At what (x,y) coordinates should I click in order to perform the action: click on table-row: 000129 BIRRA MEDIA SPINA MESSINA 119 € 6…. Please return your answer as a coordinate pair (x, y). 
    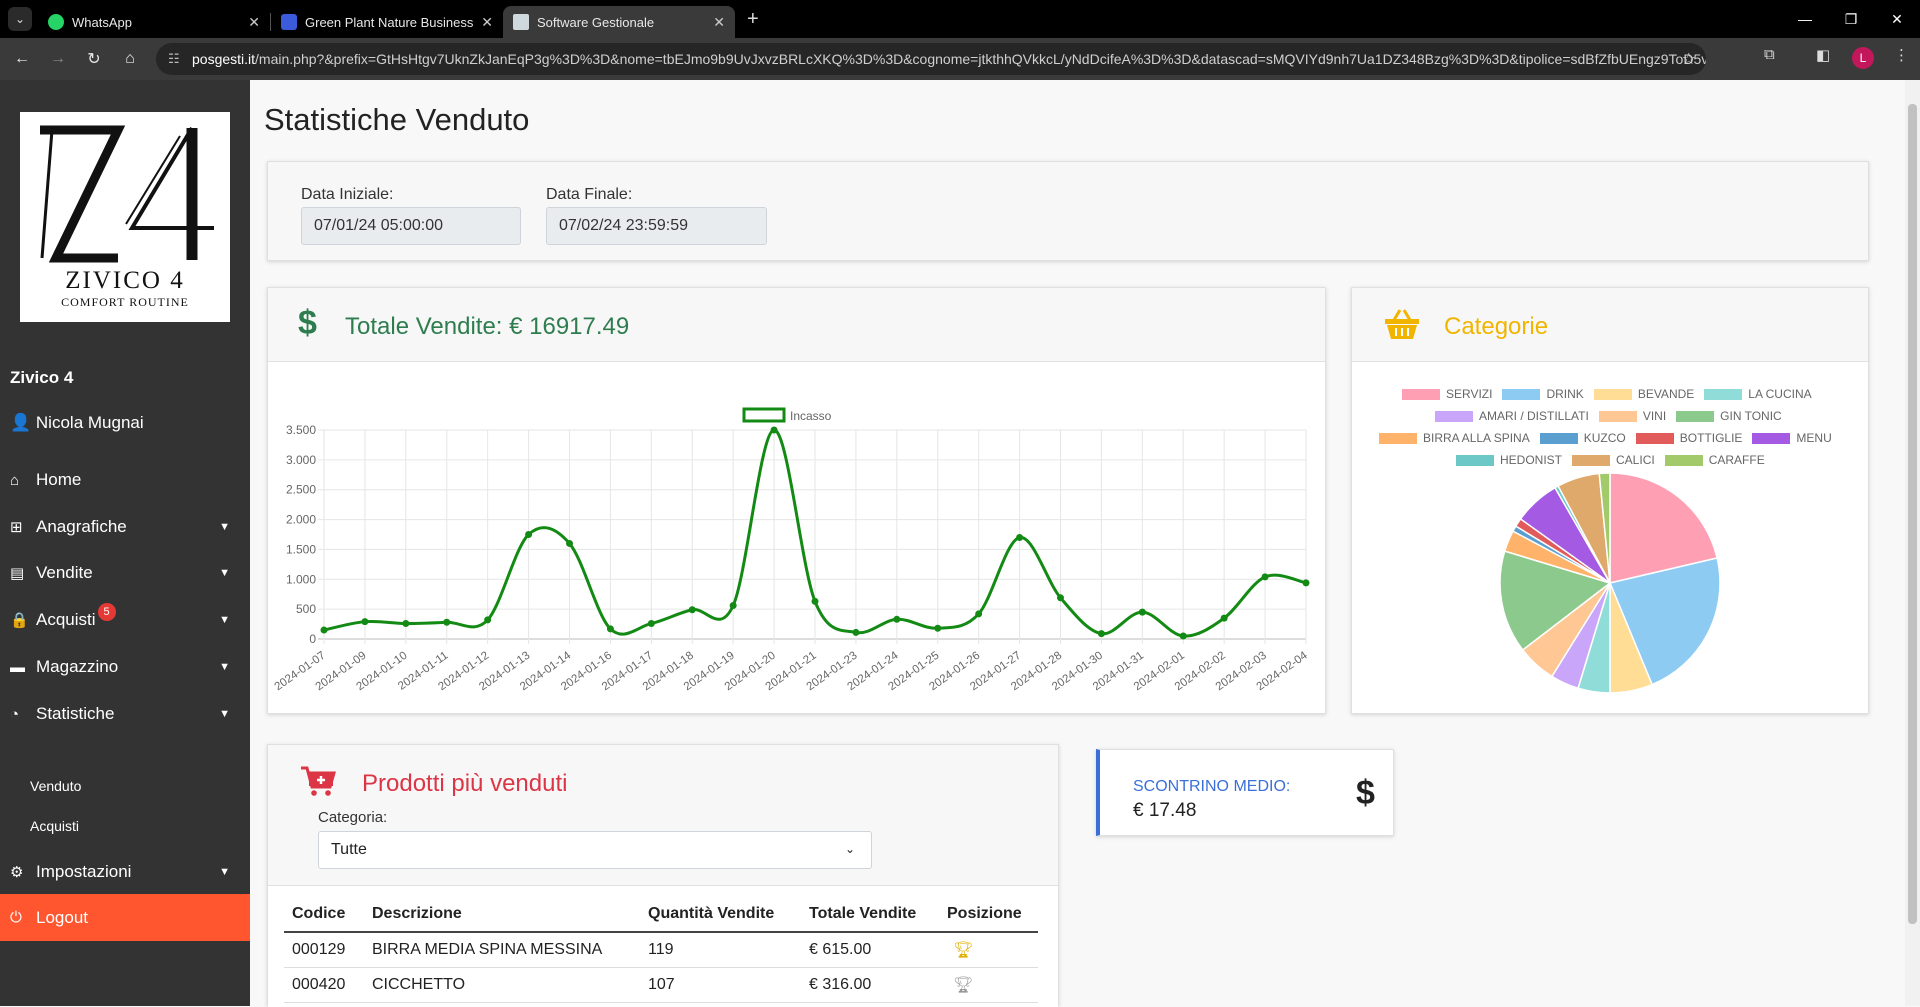
    Looking at the image, I should click on (661, 950).